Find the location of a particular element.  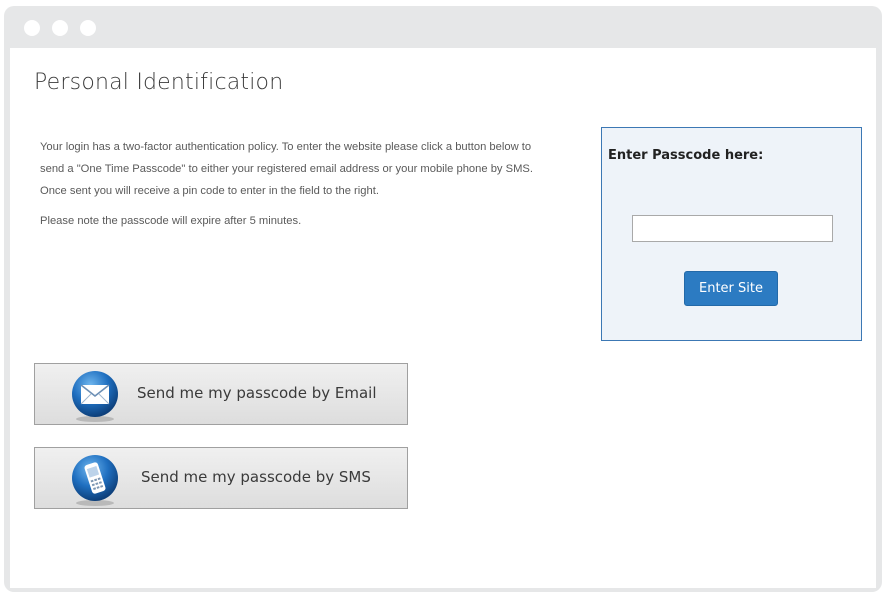

send-sms-passcode-button: Send me my passcode by SMS is located at coordinates (221, 478).